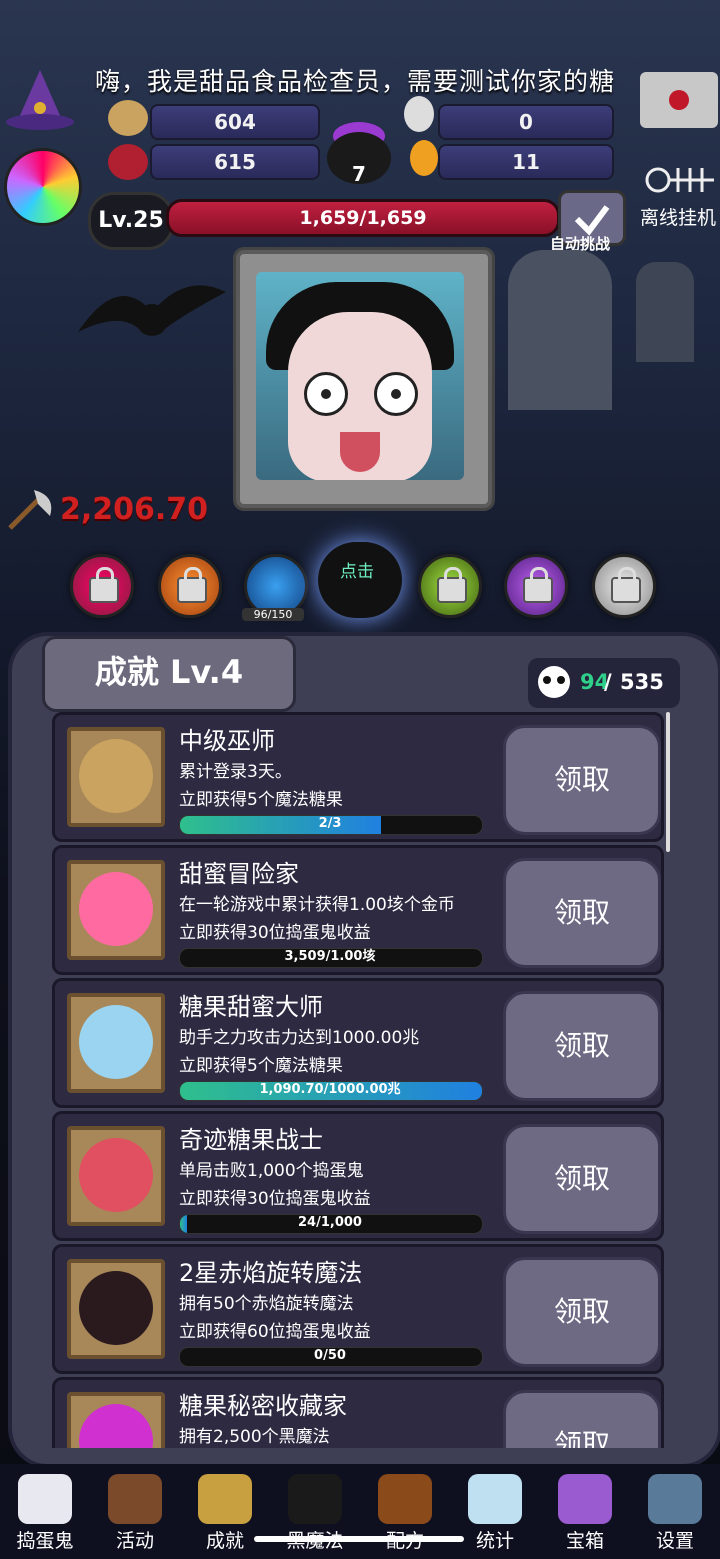 The width and height of the screenshot is (720, 1559). Describe the element at coordinates (273, 614) in the screenshot. I see `orb-progress: 96/150` at that location.